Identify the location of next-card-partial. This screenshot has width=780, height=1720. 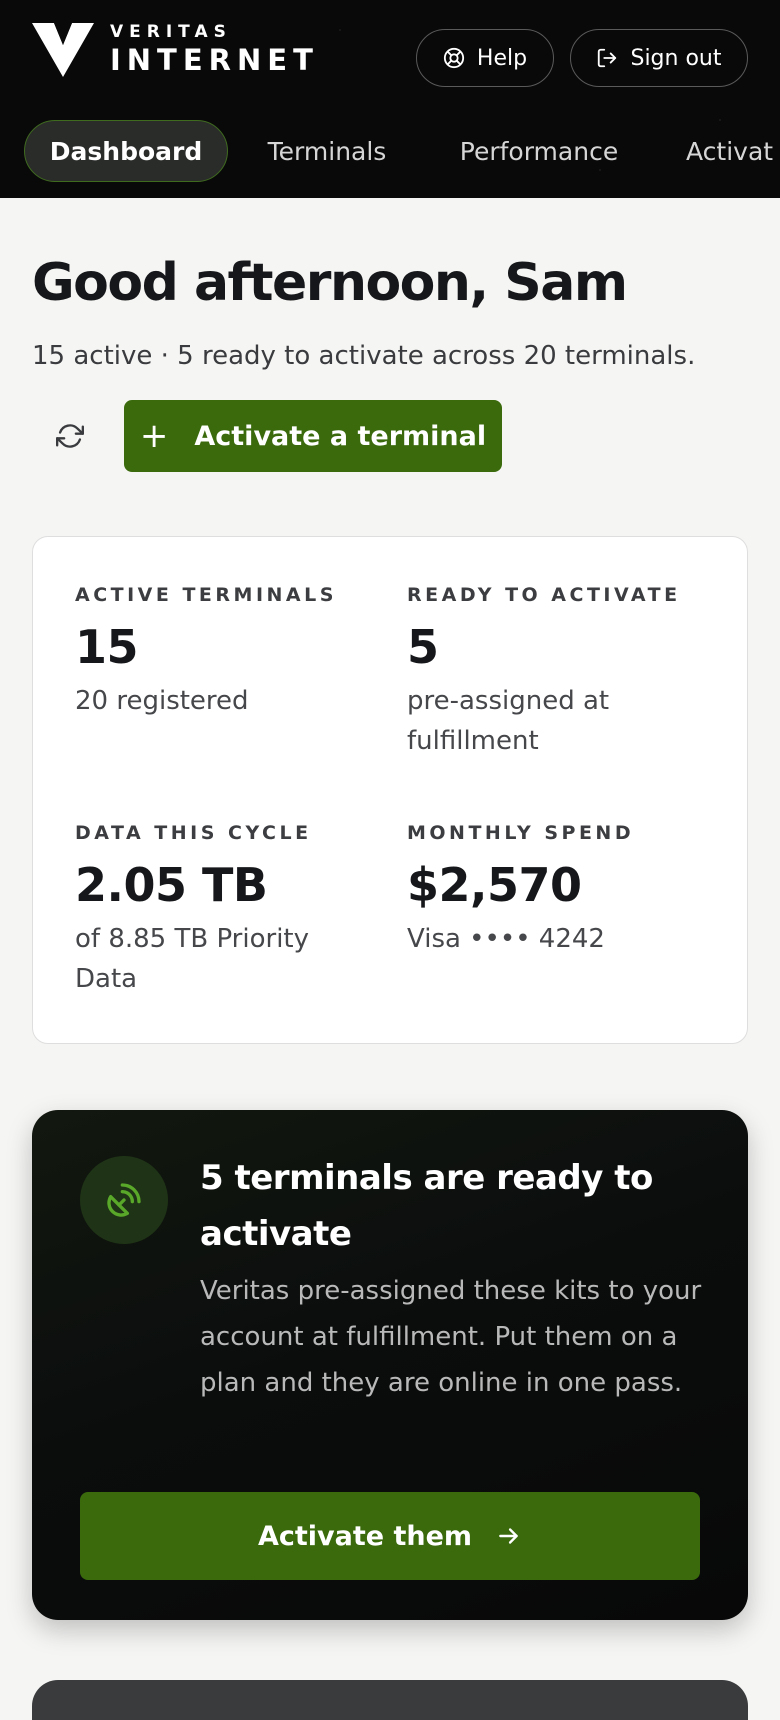
(390, 1700).